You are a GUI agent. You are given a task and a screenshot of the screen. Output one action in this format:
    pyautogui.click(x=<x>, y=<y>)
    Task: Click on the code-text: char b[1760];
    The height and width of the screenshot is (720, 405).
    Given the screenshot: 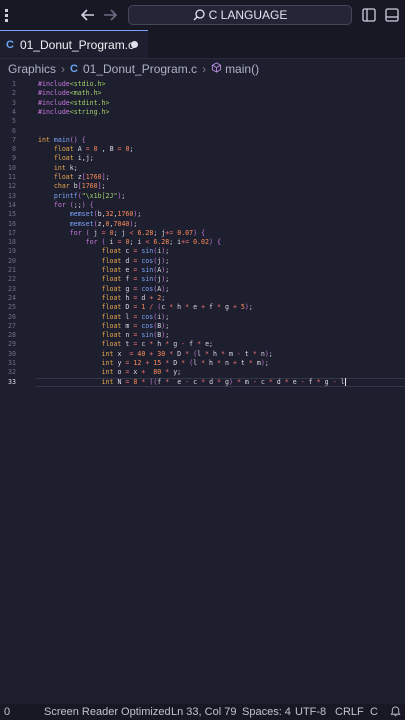 What is the action you would take?
    pyautogui.click(x=79, y=186)
    